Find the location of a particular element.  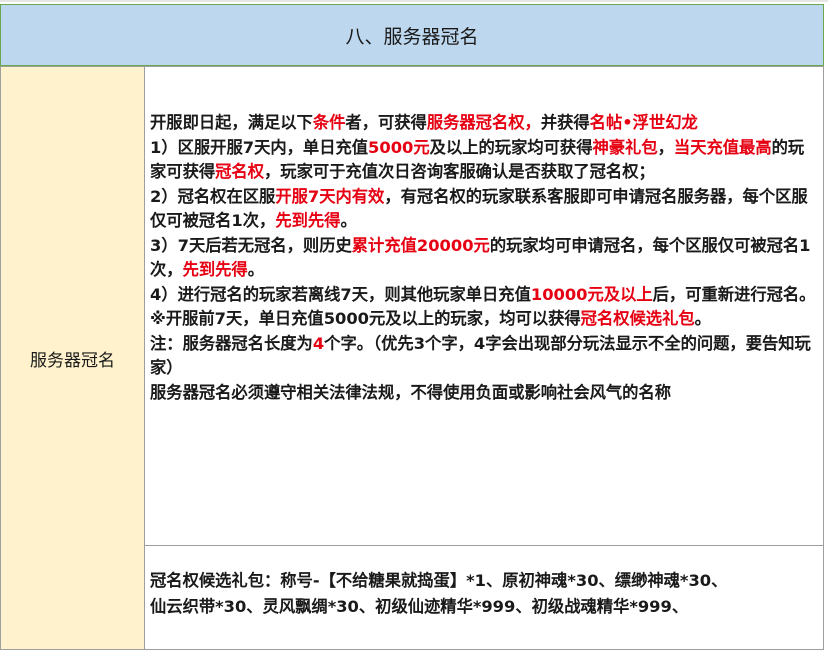

rule-text: 及以上的玩家均可获得 is located at coordinates (511, 147).